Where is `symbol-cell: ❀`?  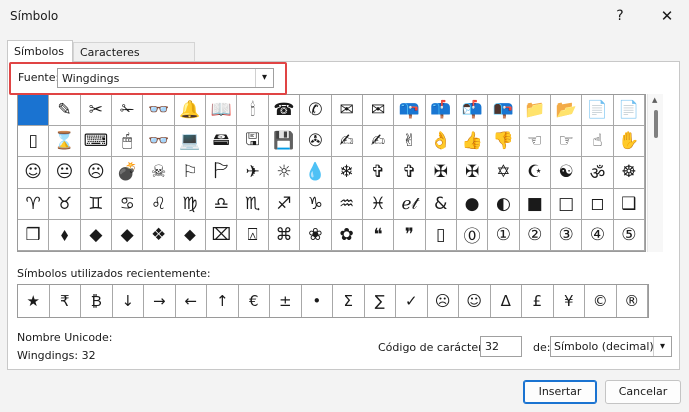
symbol-cell: ❀ is located at coordinates (316, 235).